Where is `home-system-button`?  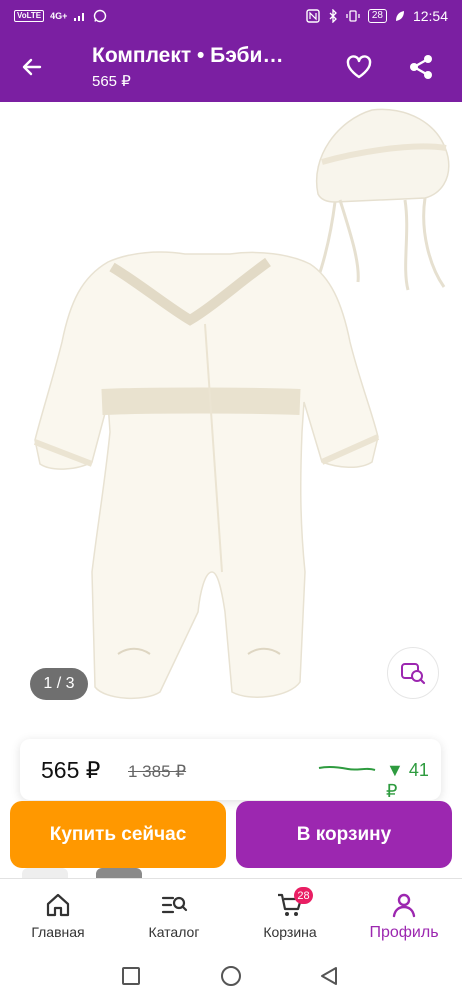
home-system-button is located at coordinates (231, 976).